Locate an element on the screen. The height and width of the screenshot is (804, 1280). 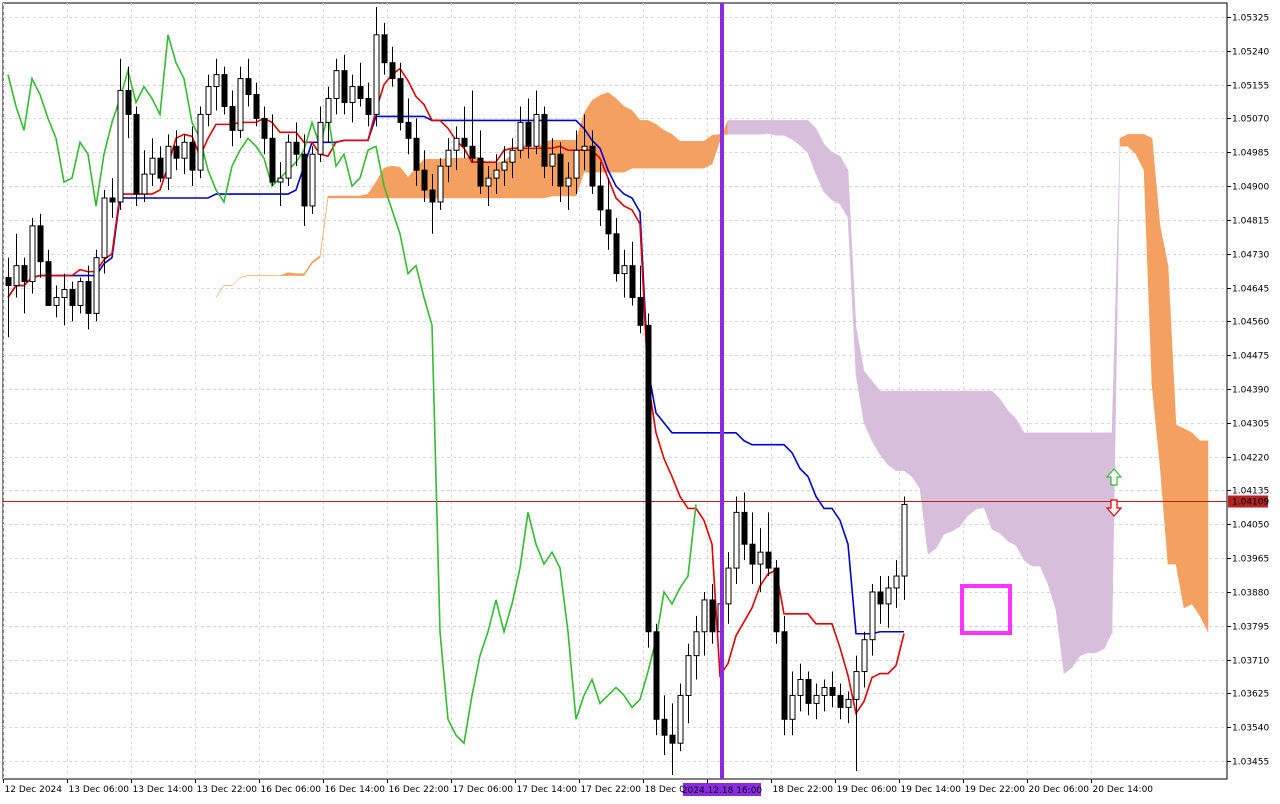
y-tick-label: 1.03710 is located at coordinates (1250, 662).